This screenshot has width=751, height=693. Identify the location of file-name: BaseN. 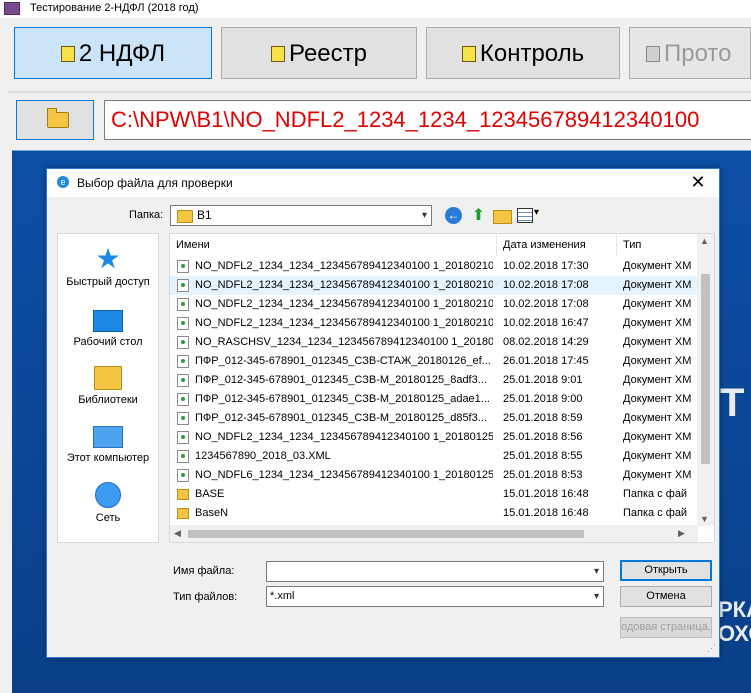
(212, 513).